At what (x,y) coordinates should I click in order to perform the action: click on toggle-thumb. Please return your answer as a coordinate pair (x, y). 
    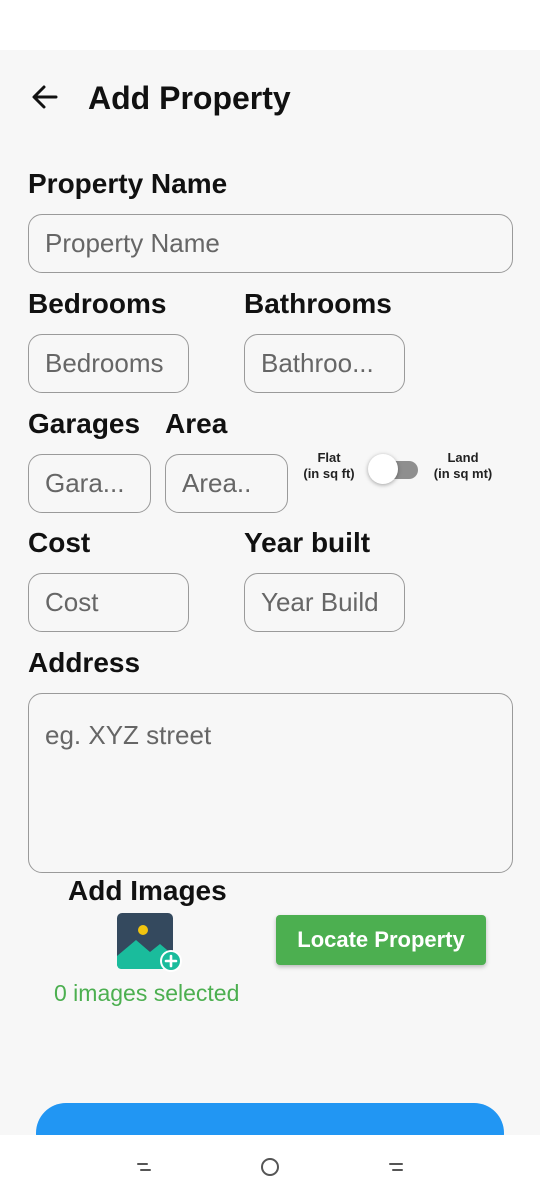
    Looking at the image, I should click on (383, 469).